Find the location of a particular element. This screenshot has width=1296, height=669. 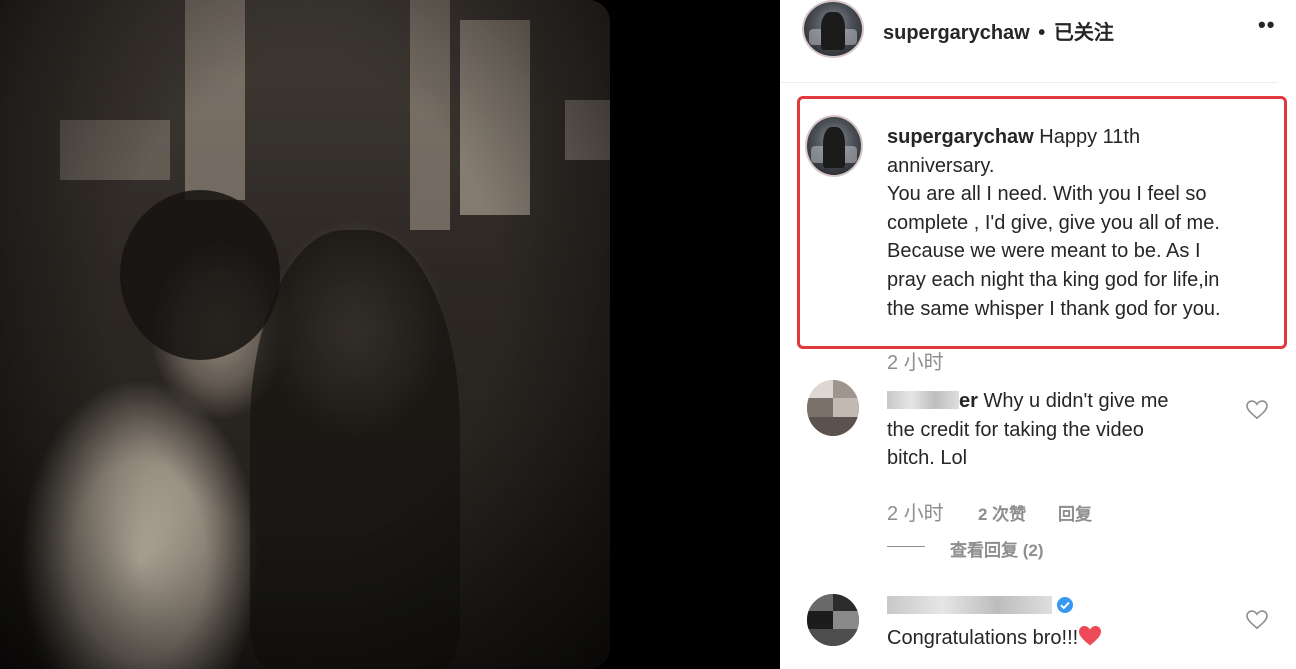

post-header: supergarychaw • 已关注 is located at coordinates (998, 30).